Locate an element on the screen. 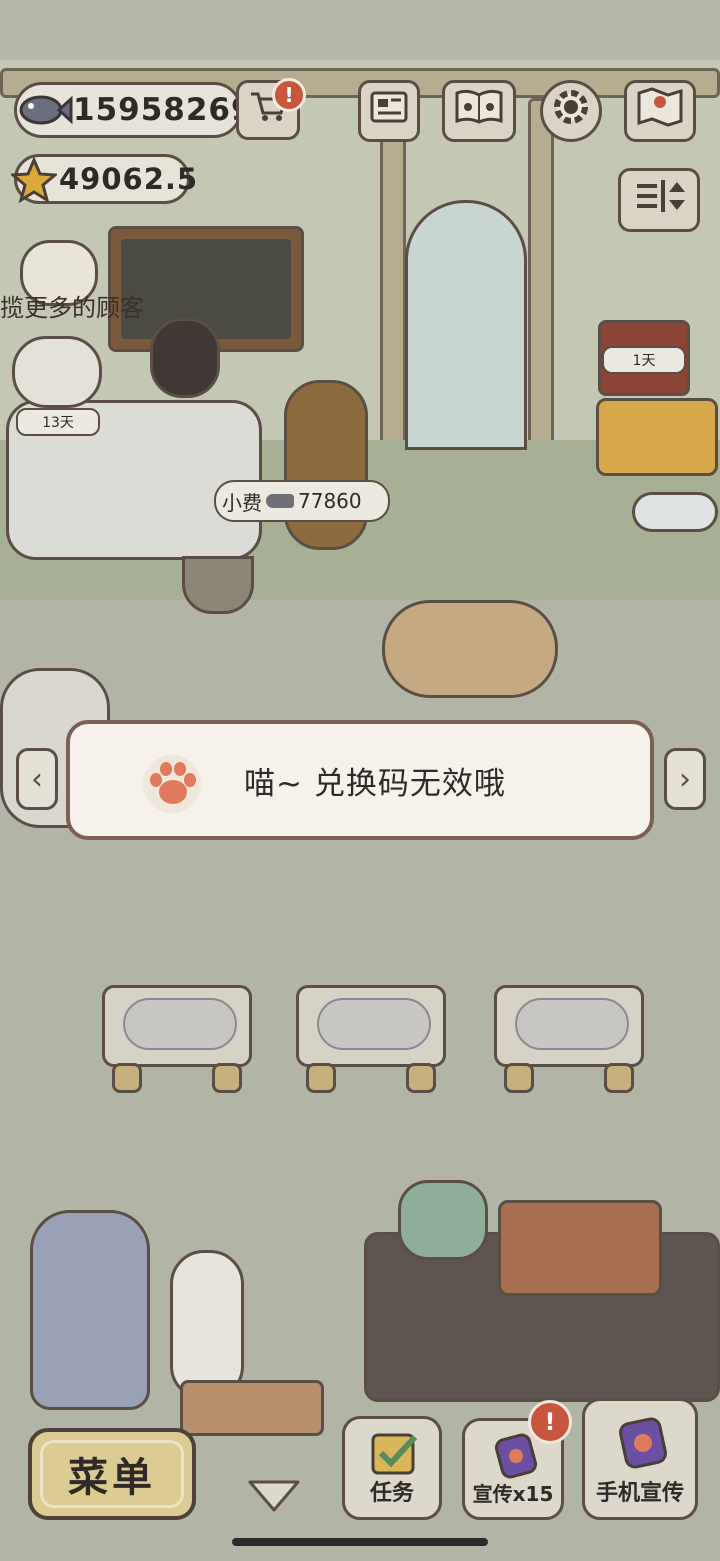 This screenshot has width=720, height=1561. fish-icon is located at coordinates (43, 110).